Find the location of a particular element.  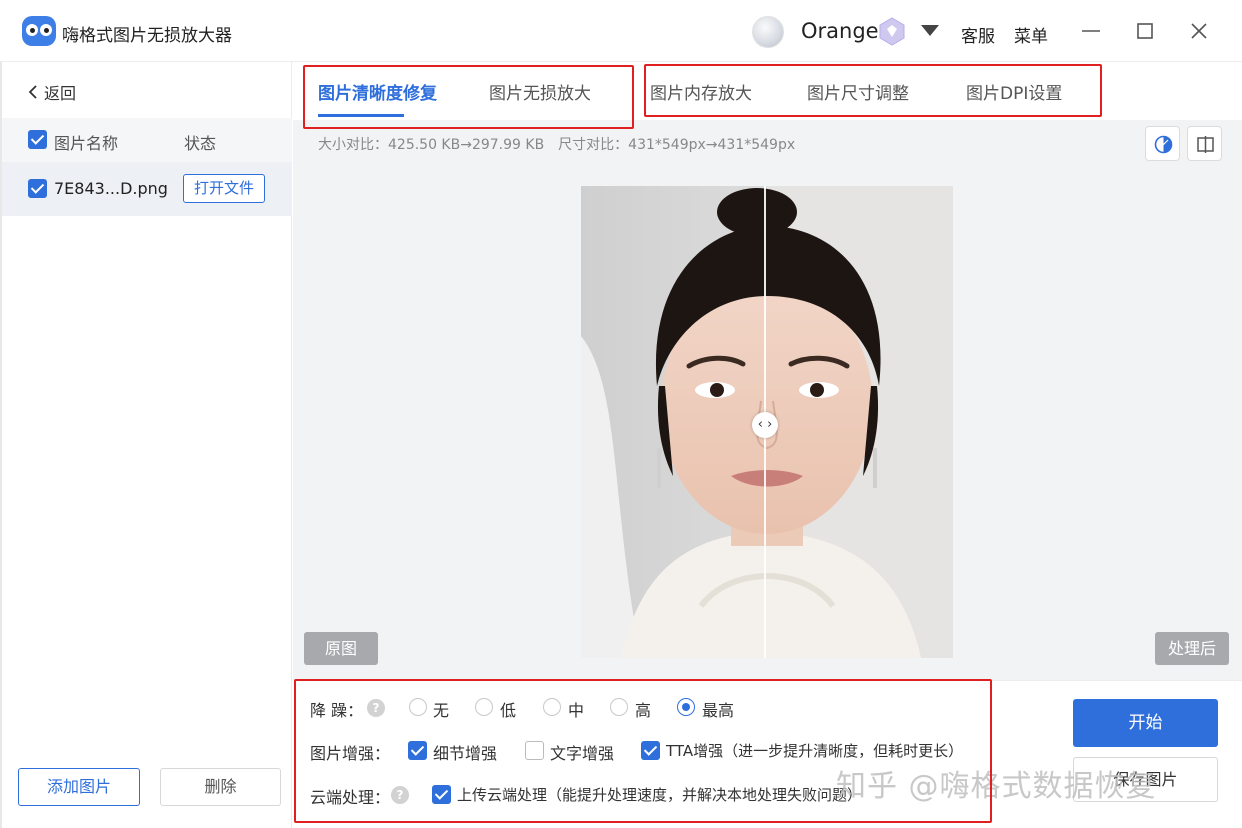

add-image-button: 添加图片 is located at coordinates (79, 787).